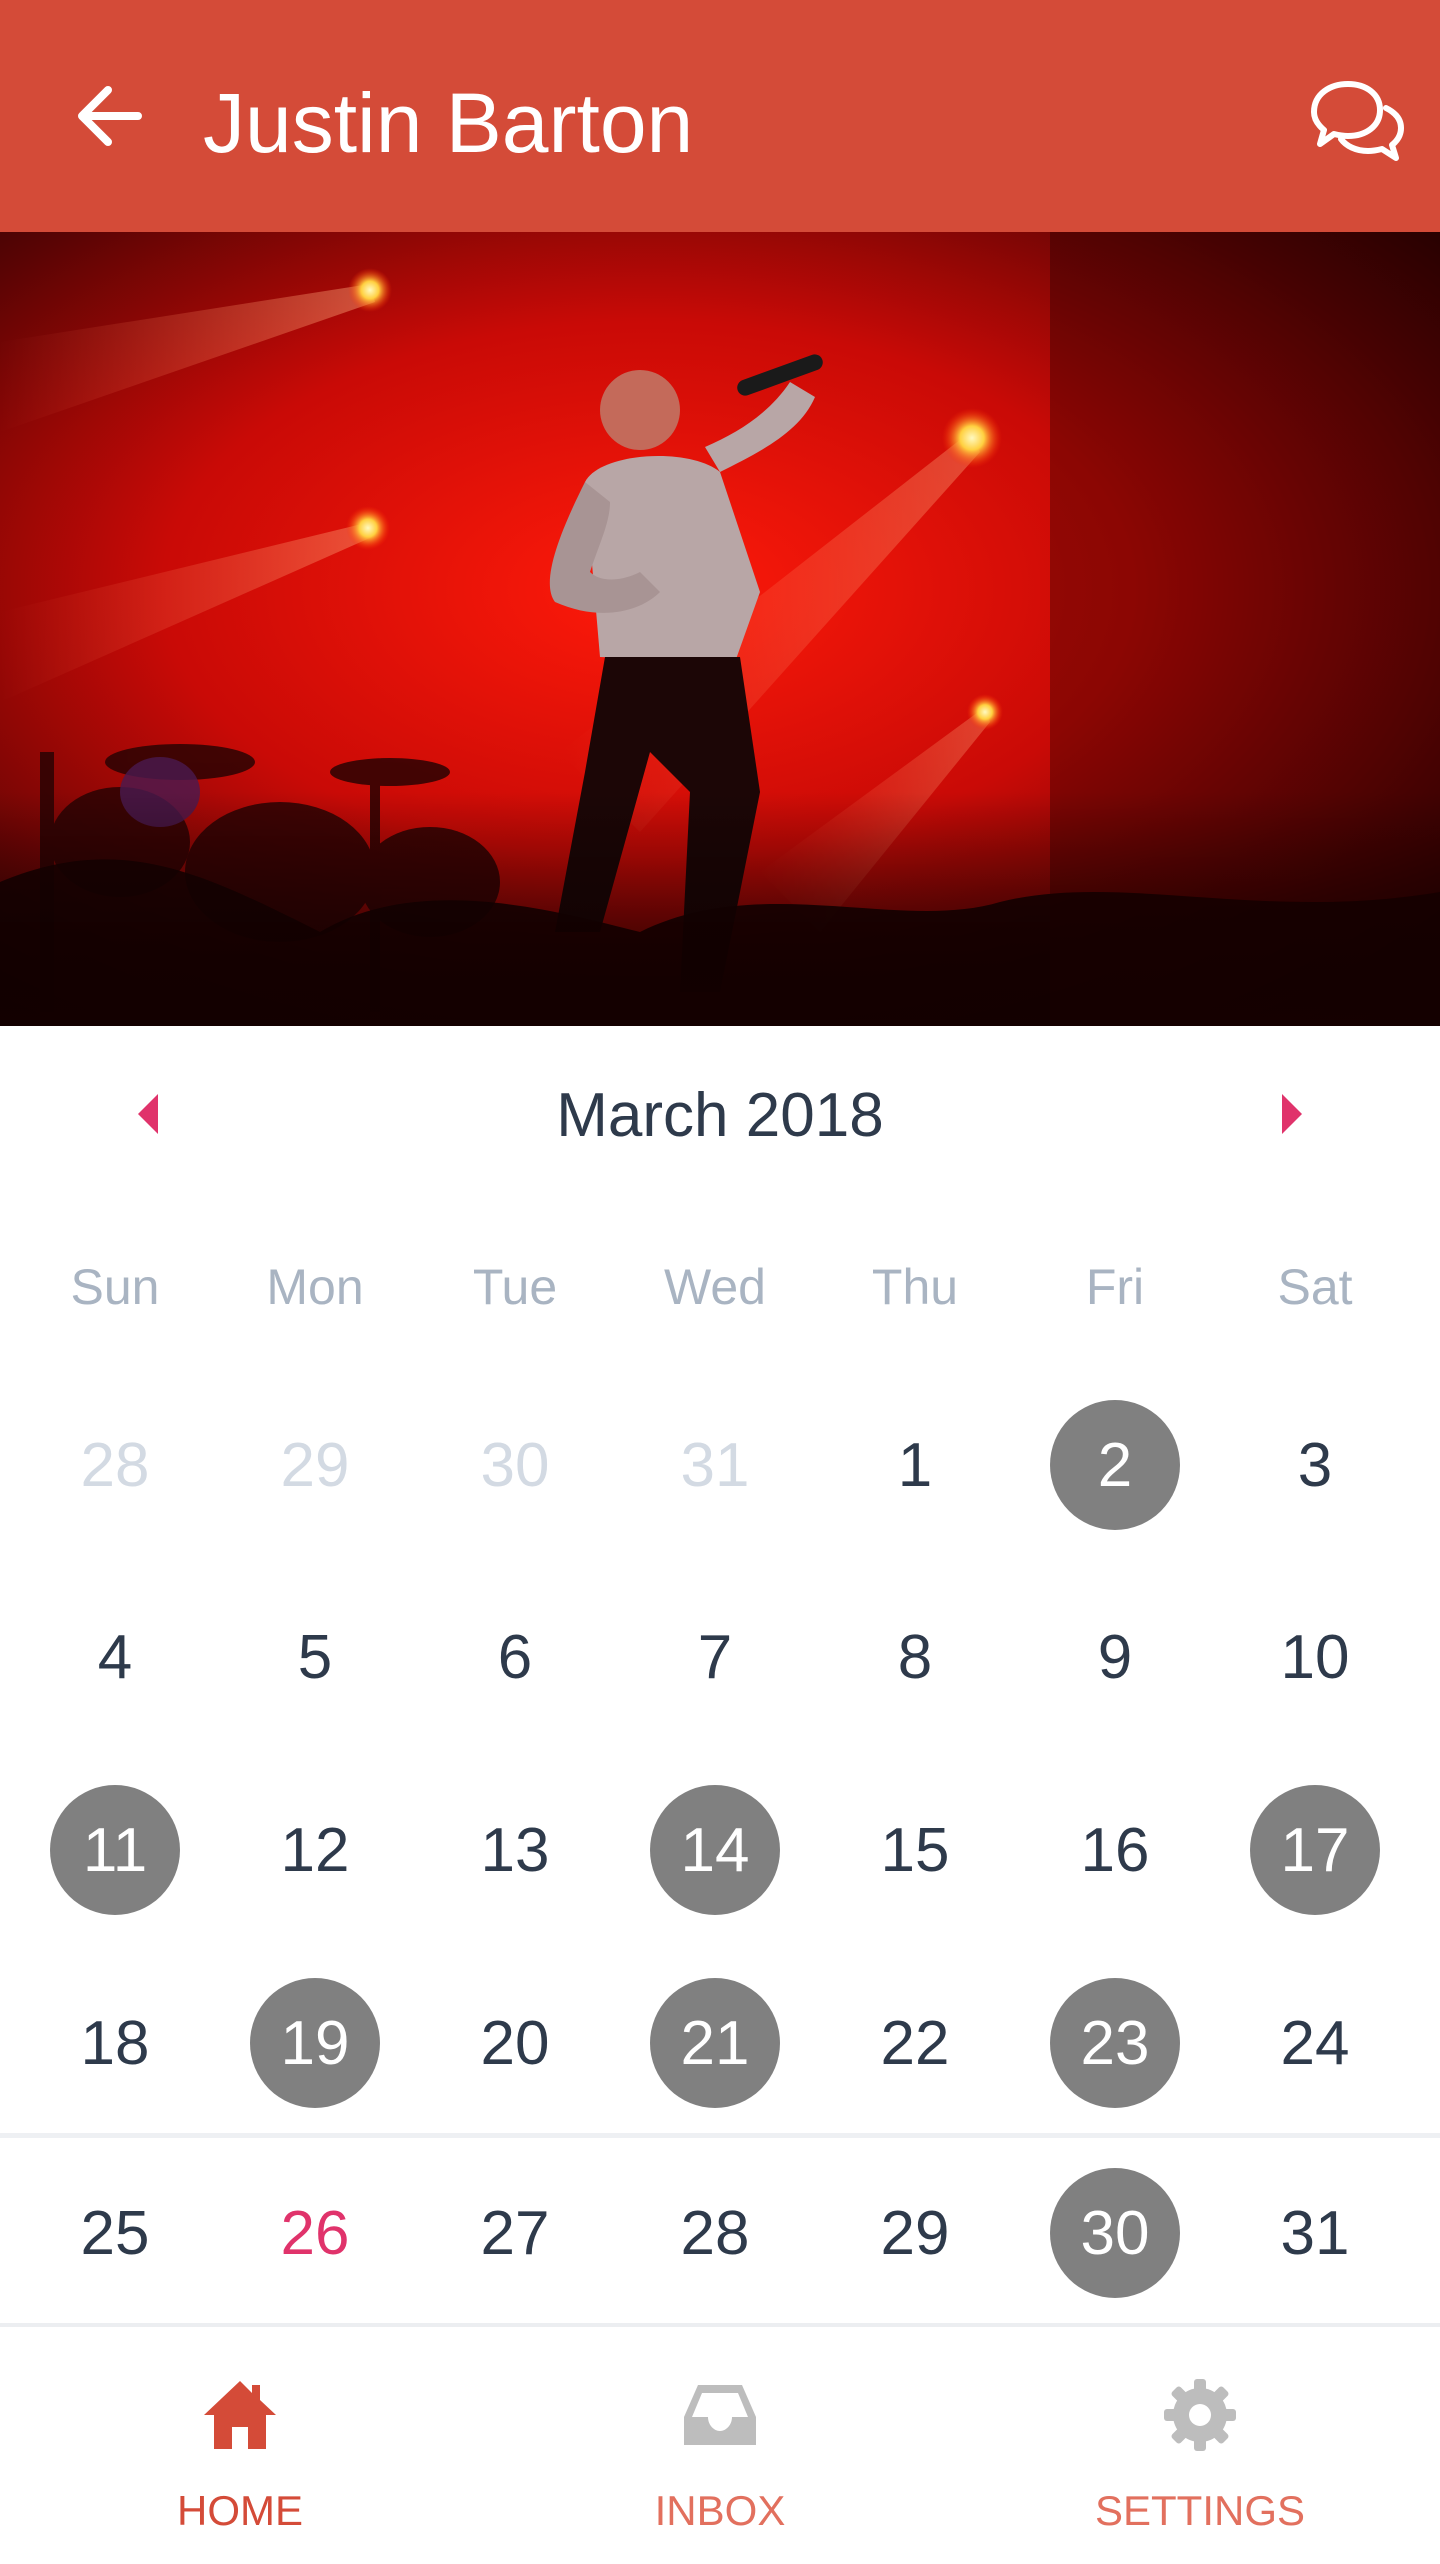 Image resolution: width=1440 pixels, height=2564 pixels. What do you see at coordinates (515, 1850) in the screenshot?
I see `calendar-day: 13` at bounding box center [515, 1850].